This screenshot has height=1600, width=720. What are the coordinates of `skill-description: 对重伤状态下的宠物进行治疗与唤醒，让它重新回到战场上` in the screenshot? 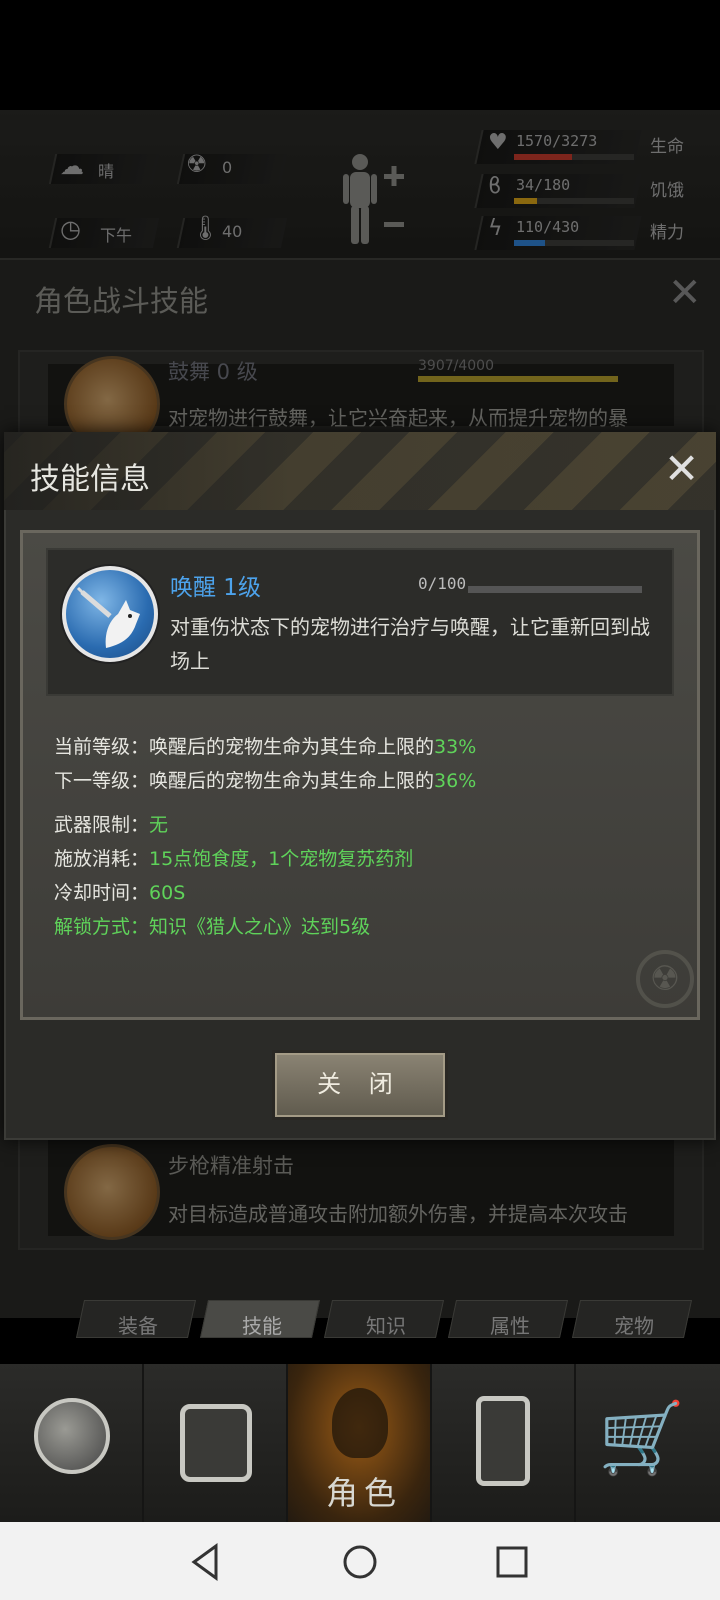 It's located at (410, 644).